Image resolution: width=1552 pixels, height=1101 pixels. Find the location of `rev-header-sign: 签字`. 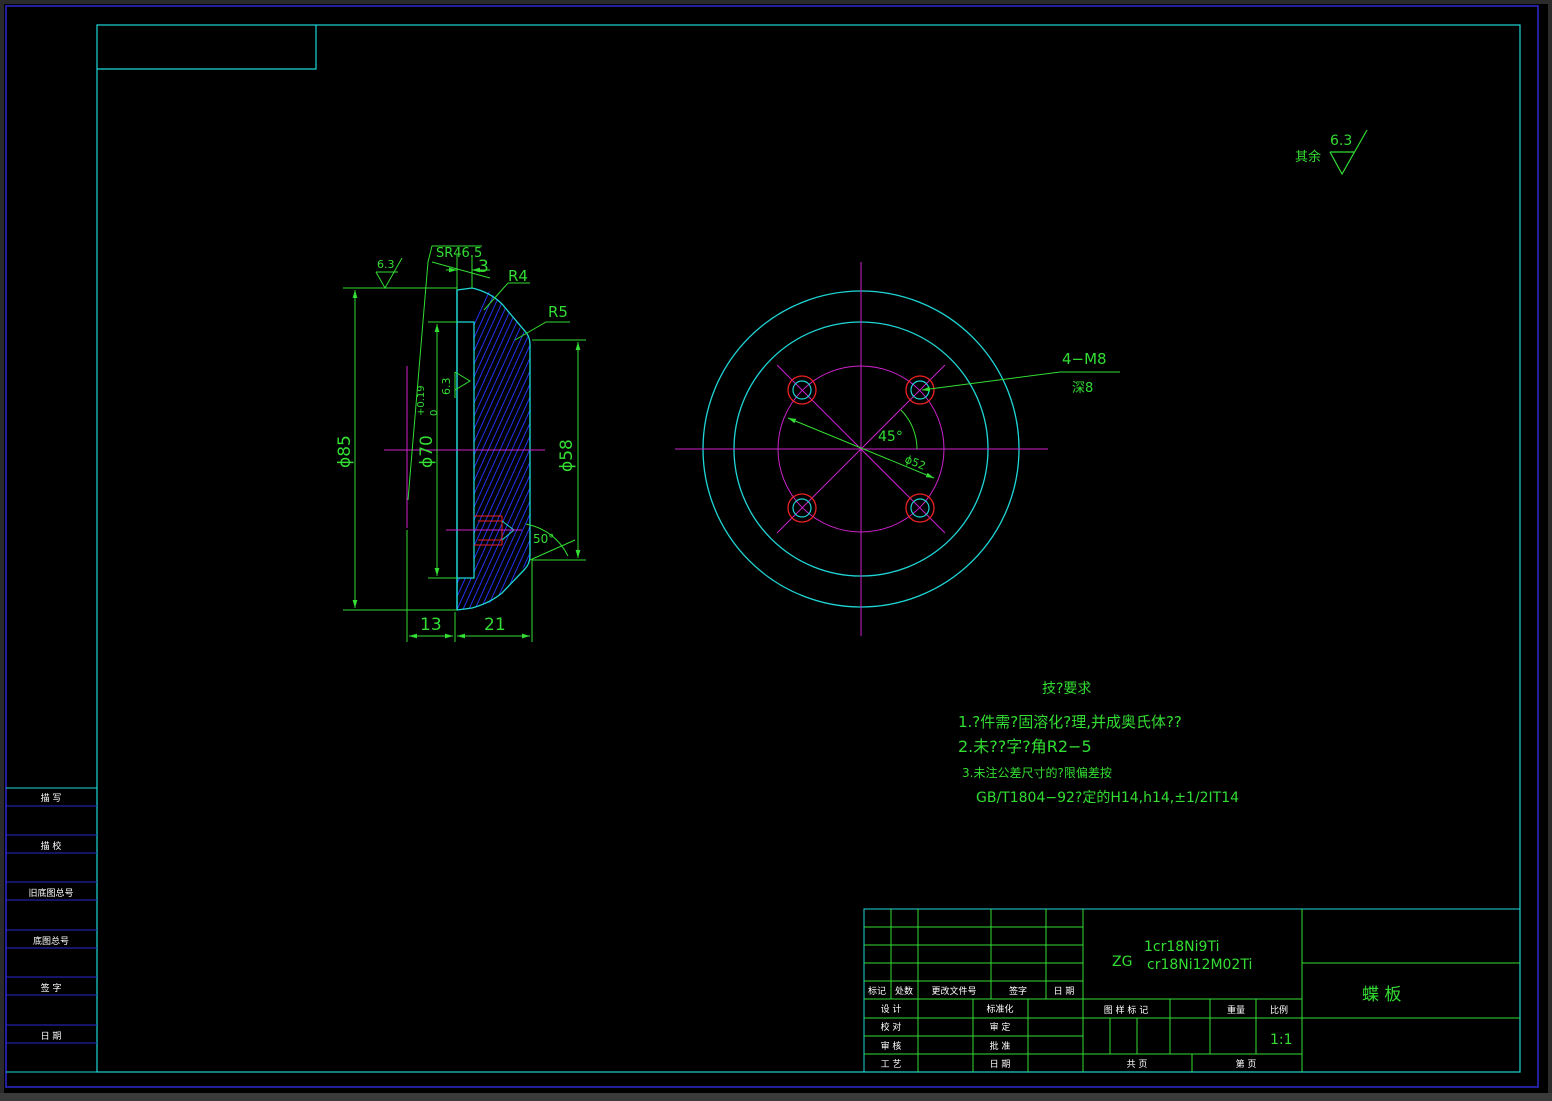

rev-header-sign: 签字 is located at coordinates (1018, 991).